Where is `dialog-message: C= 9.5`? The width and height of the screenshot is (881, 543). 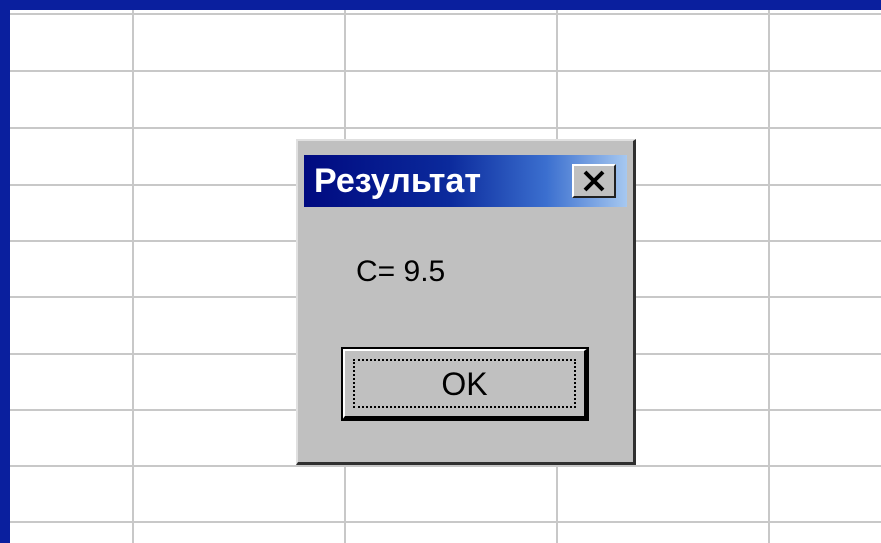
dialog-message: C= 9.5 is located at coordinates (401, 271).